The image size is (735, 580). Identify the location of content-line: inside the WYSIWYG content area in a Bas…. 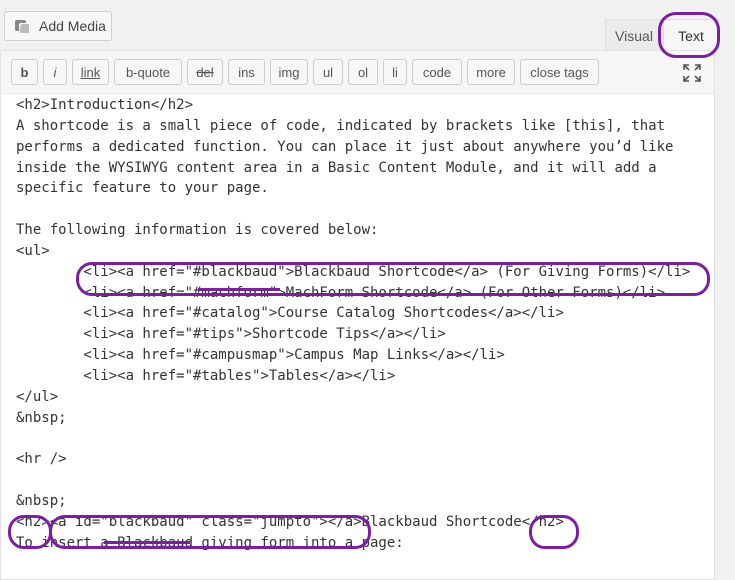
(336, 167).